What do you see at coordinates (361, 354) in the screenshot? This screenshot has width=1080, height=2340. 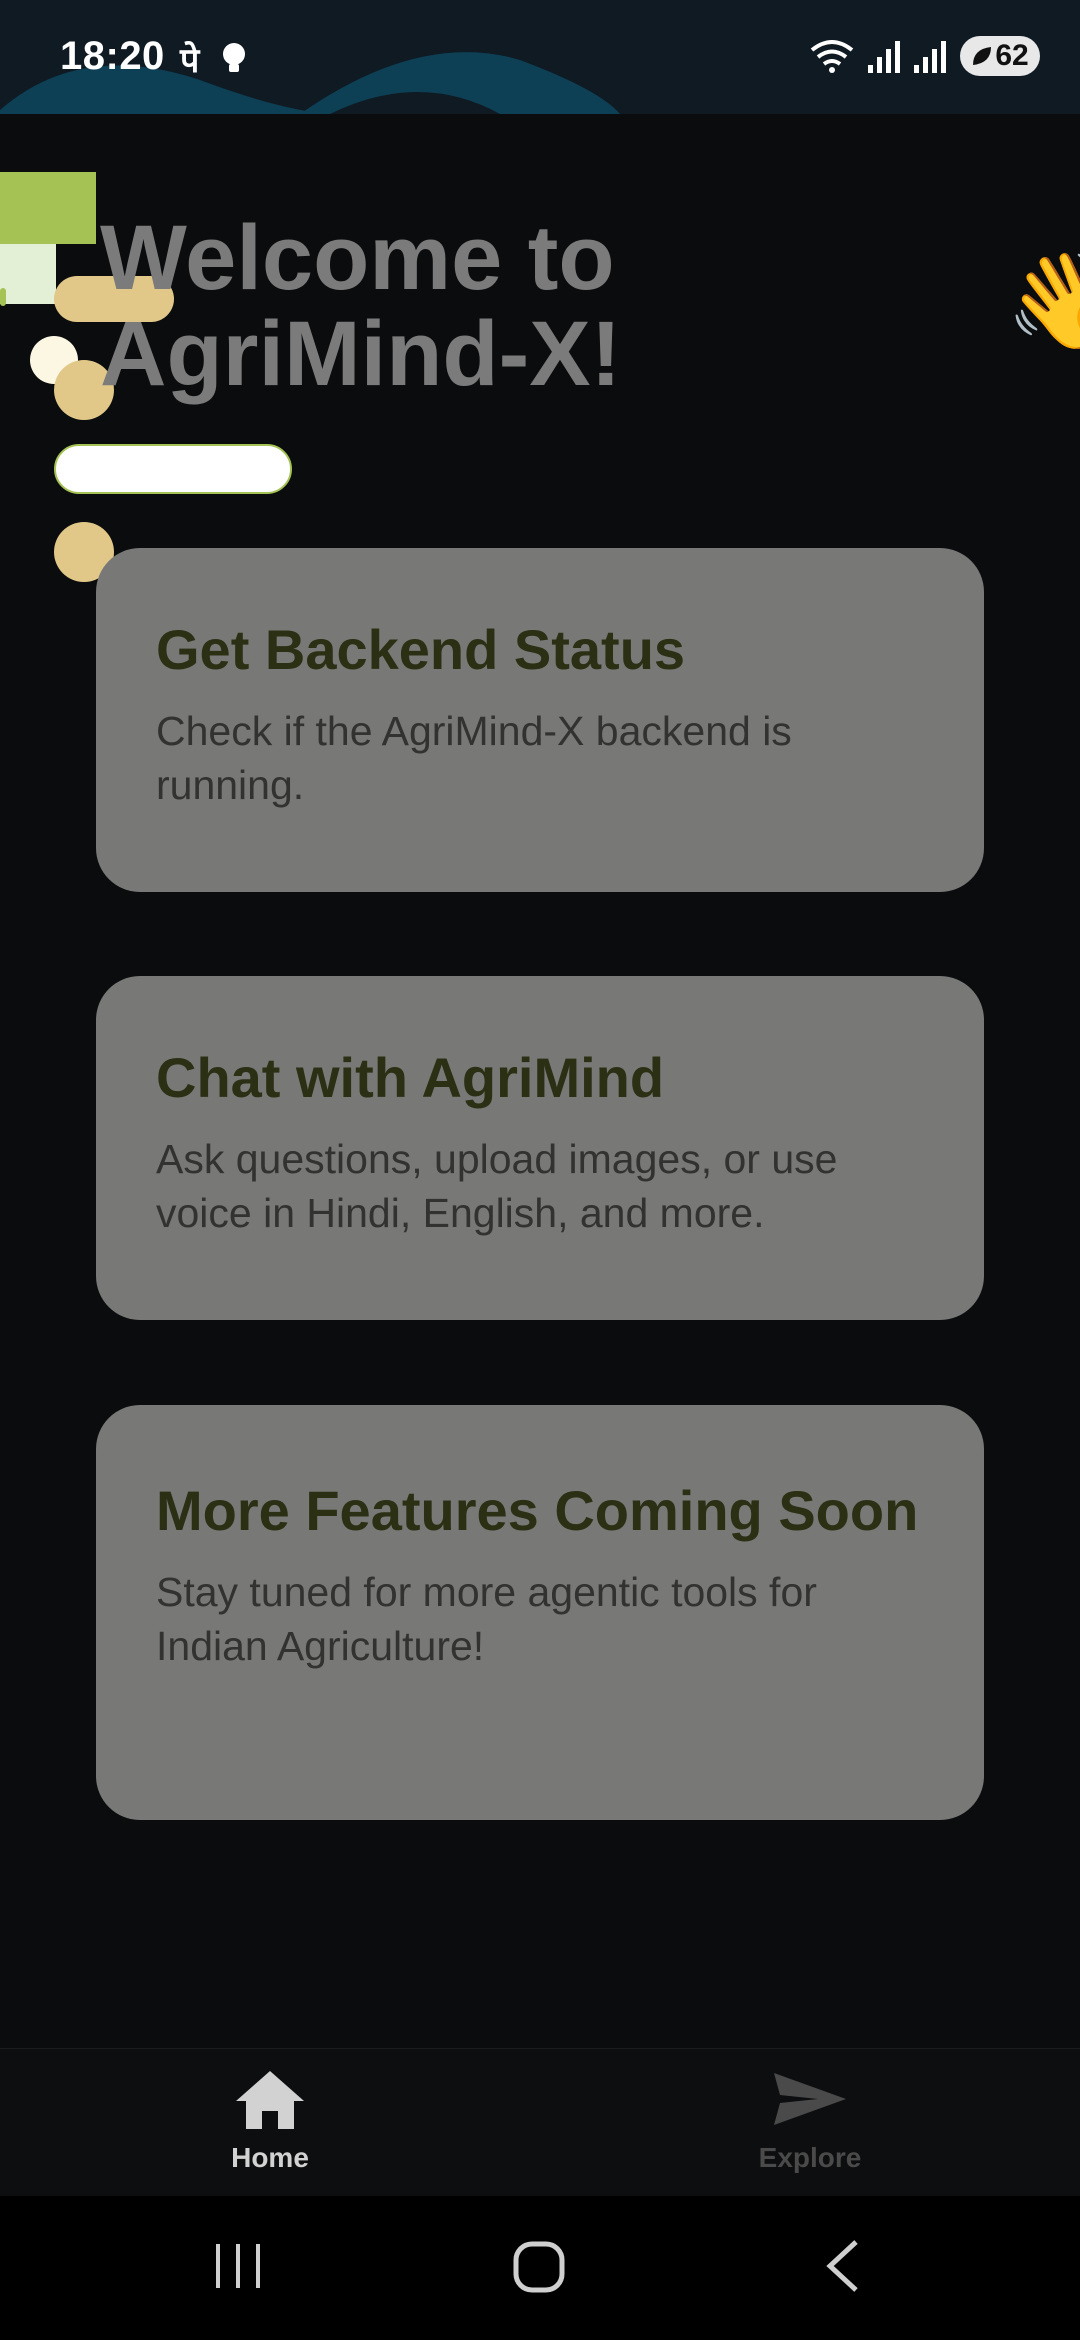 I see `welcome-line-2: AgriMind-X!` at bounding box center [361, 354].